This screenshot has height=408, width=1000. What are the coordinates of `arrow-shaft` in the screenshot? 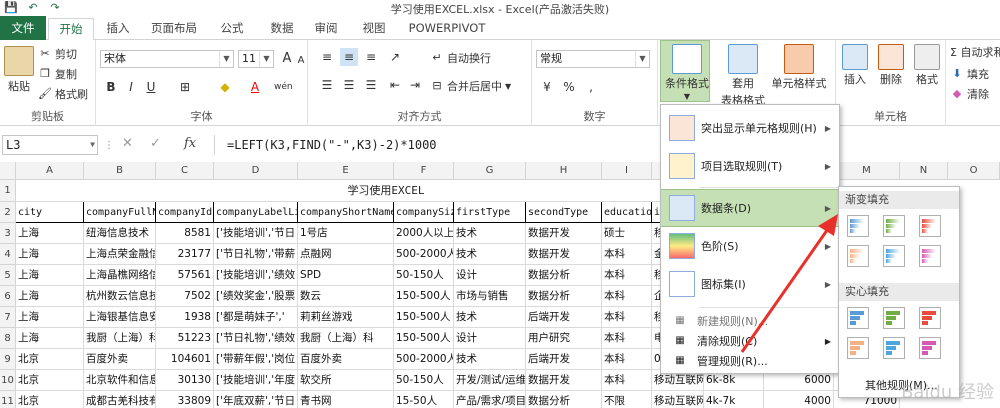 It's located at (786, 289).